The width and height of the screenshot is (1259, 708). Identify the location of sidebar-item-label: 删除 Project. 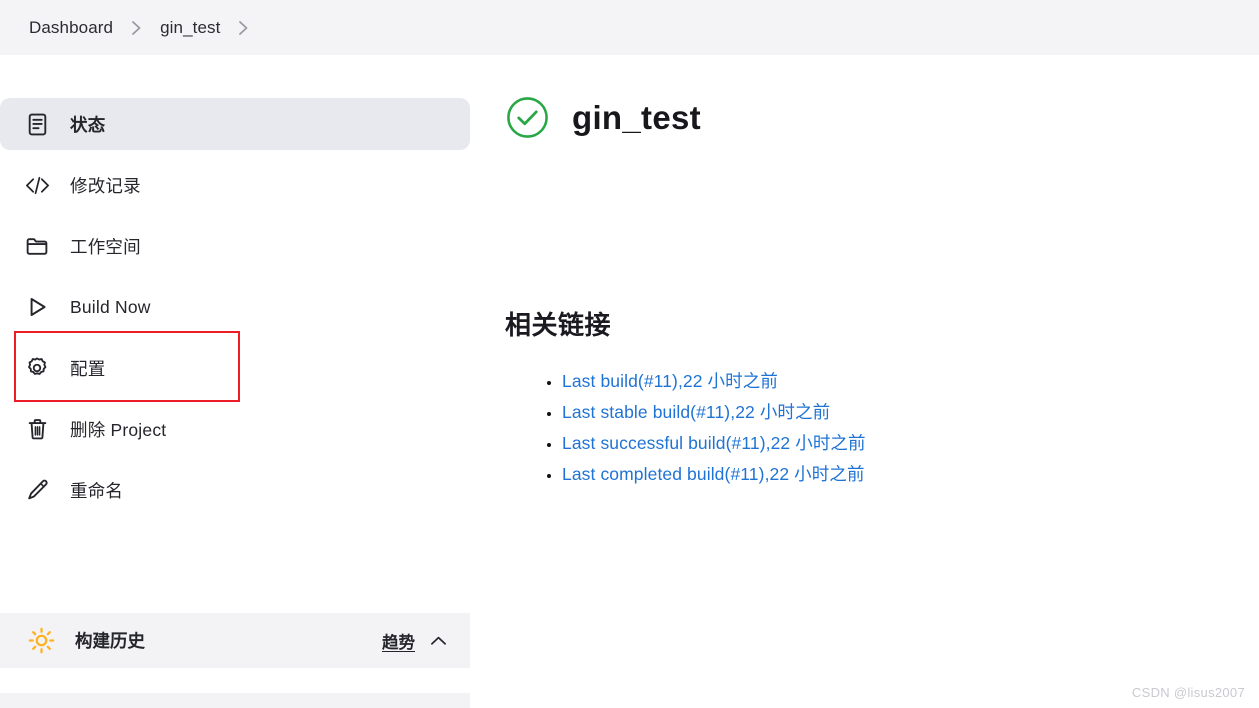
(118, 429).